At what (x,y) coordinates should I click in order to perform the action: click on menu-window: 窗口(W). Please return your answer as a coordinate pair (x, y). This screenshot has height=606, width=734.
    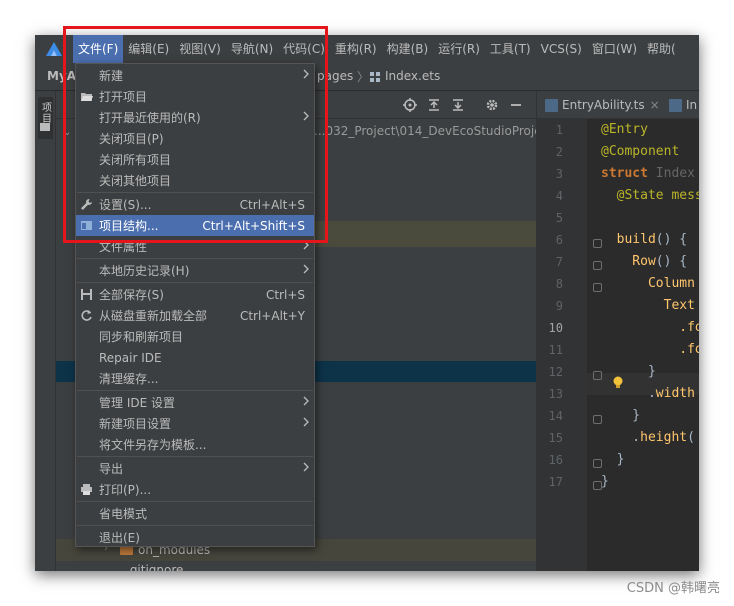
    Looking at the image, I should click on (614, 49).